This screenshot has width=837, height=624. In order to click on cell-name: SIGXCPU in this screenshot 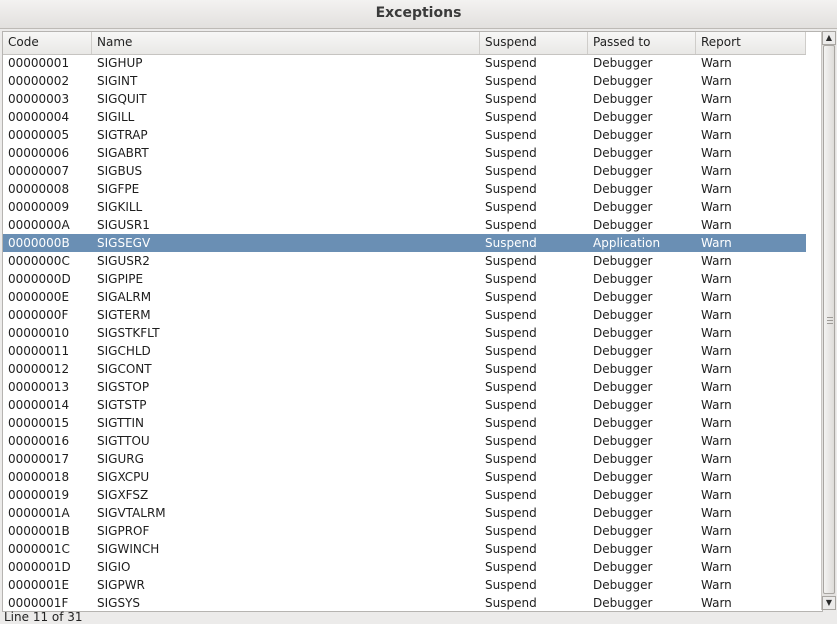, I will do `click(123, 477)`.